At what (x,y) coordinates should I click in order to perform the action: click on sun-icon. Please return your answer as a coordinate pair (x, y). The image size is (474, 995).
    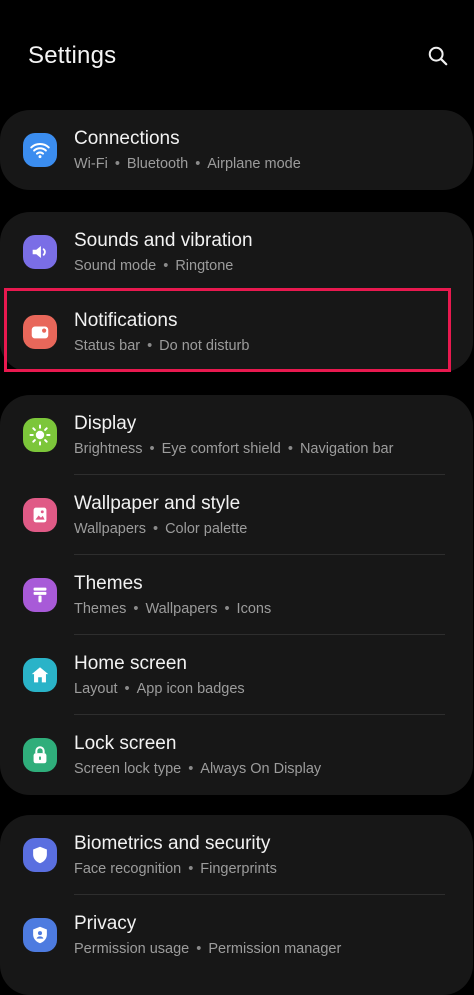
    Looking at the image, I should click on (40, 435).